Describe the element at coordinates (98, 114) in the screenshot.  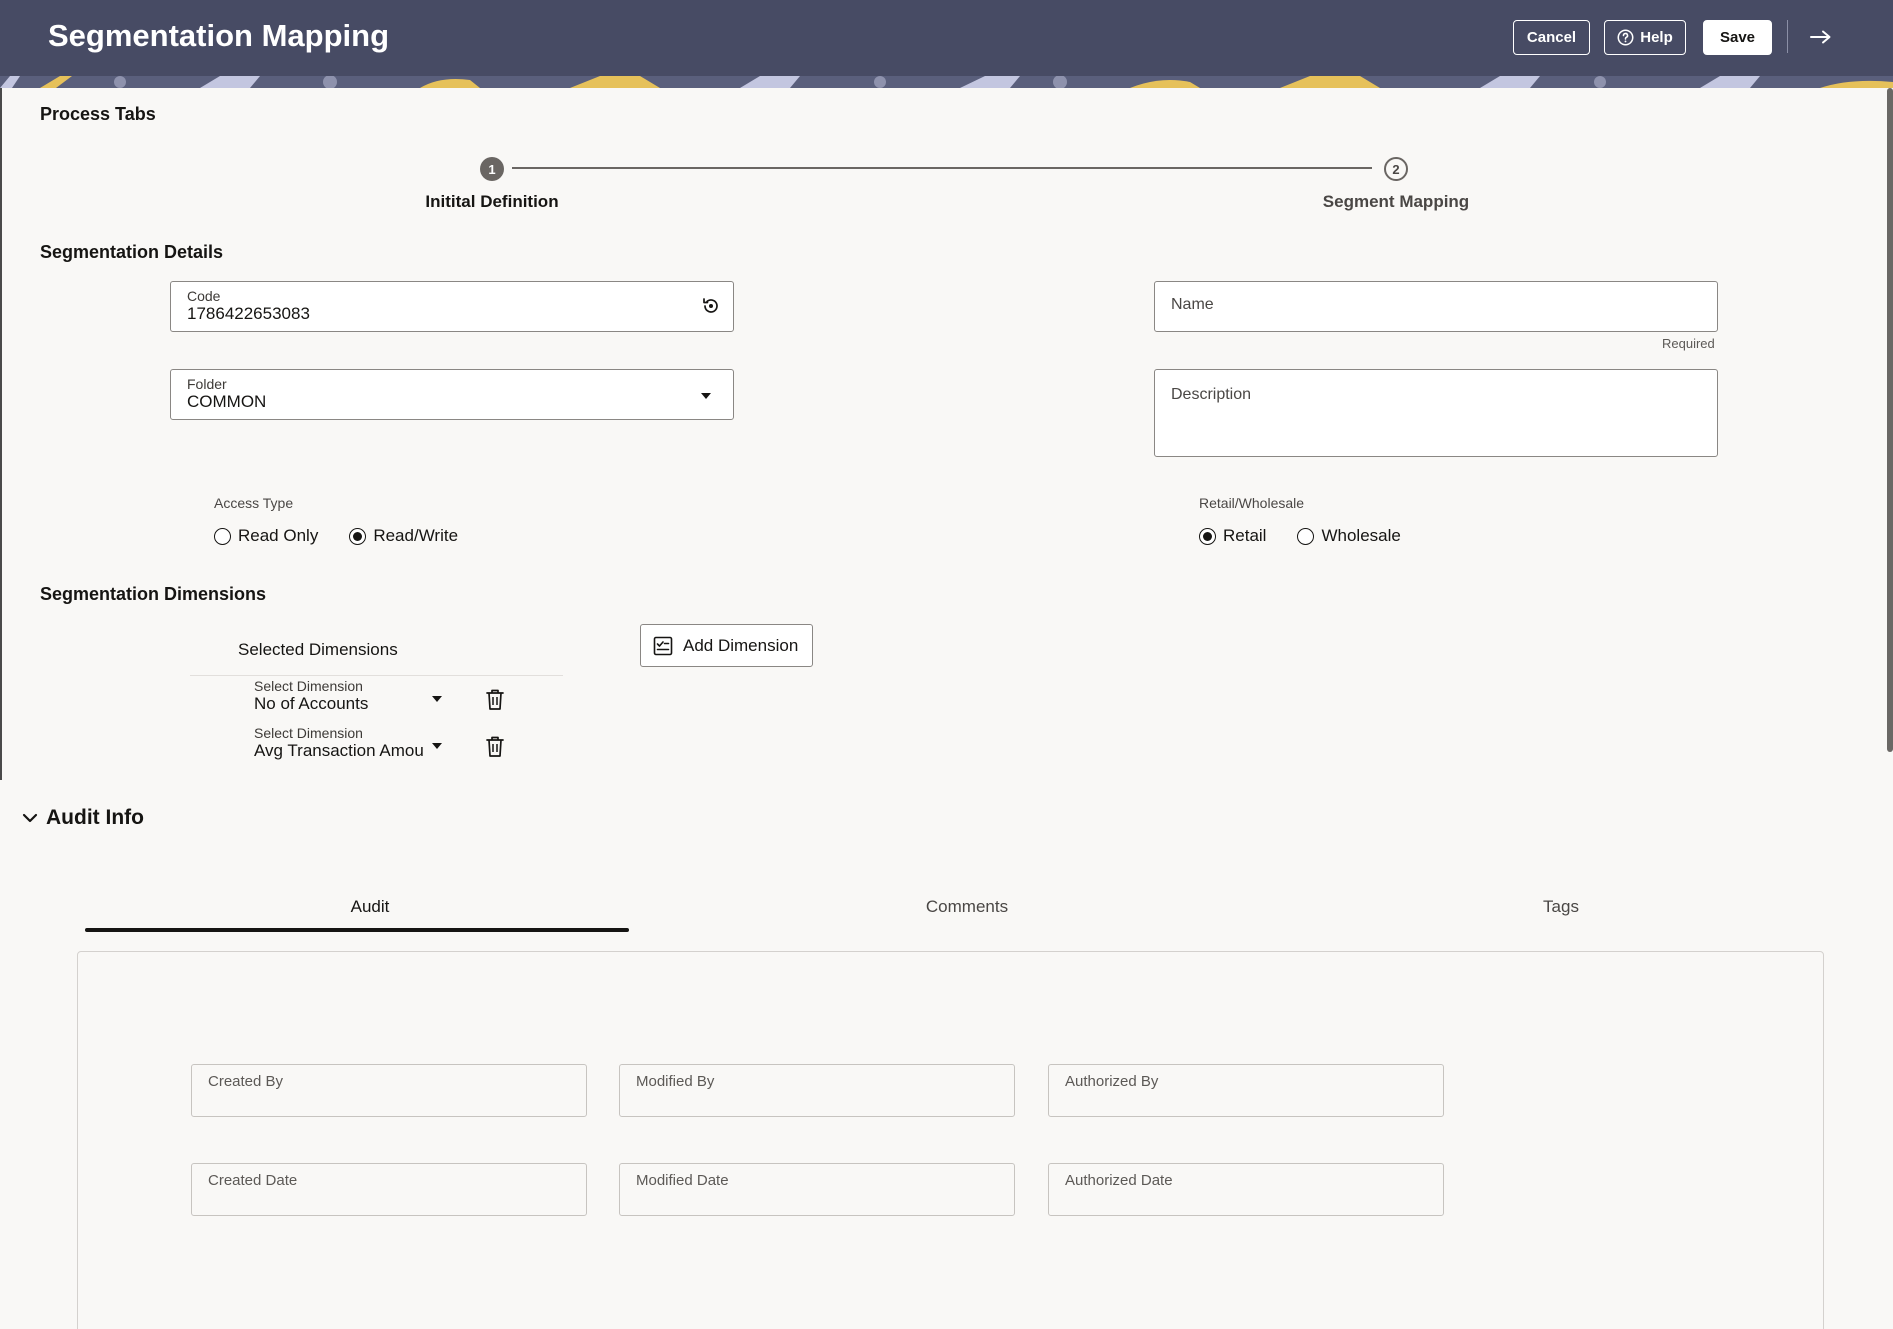
I see `process-tabs-title: Process Tabs` at that location.